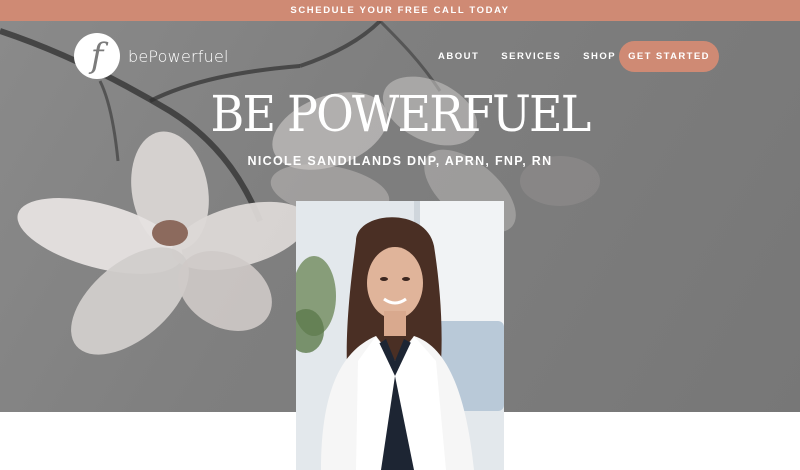 Image resolution: width=800 pixels, height=470 pixels. I want to click on announcement-bar: SCHEDULE YOUR FREE CALL TODAY, so click(400, 10).